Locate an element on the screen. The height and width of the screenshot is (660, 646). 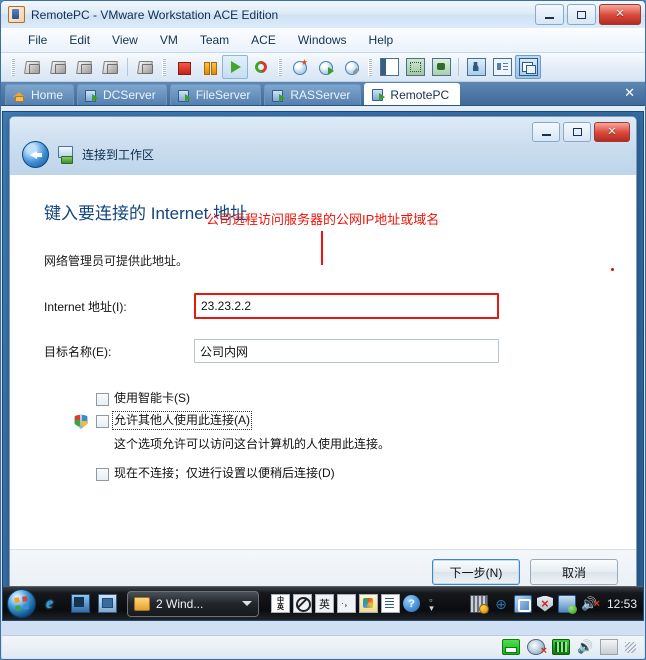
power-off-button is located at coordinates (183, 67).